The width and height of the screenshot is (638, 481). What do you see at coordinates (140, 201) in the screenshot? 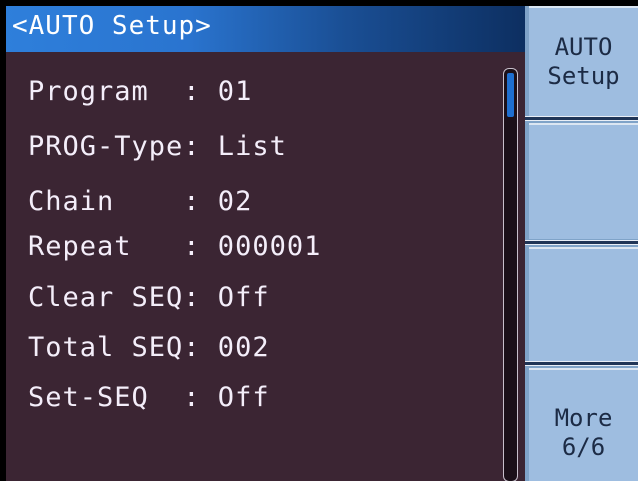
I see `param-chain: Chain : 02` at bounding box center [140, 201].